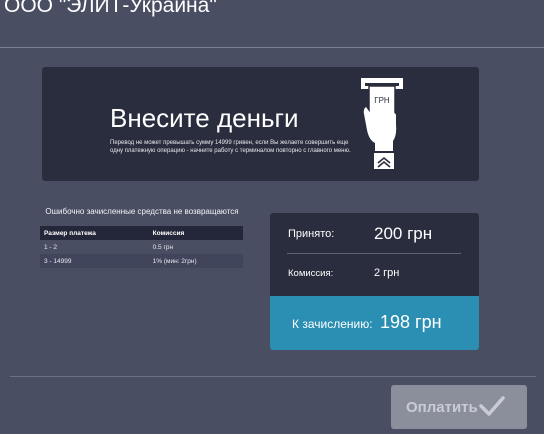 This screenshot has height=434, width=544. What do you see at coordinates (272, 47) in the screenshot?
I see `header-divider` at bounding box center [272, 47].